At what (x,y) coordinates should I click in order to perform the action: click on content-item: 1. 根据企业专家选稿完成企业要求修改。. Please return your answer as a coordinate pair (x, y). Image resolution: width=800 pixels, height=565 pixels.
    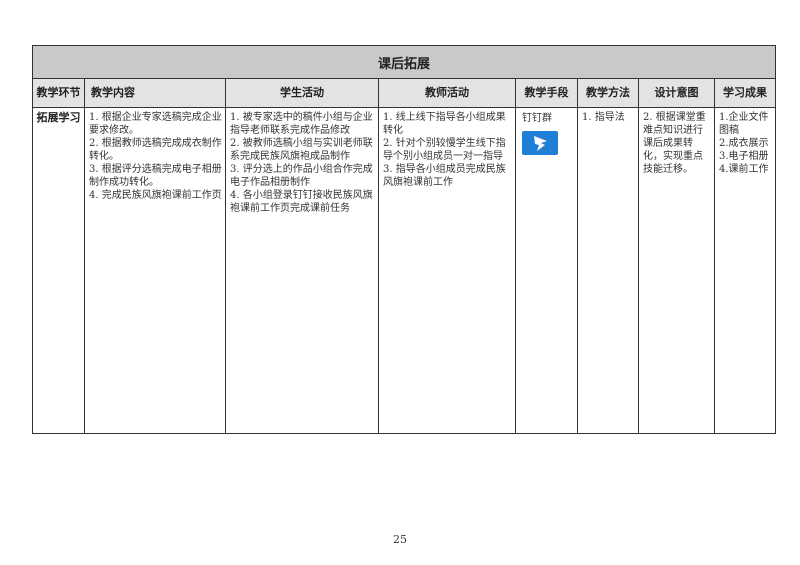
    Looking at the image, I should click on (155, 124).